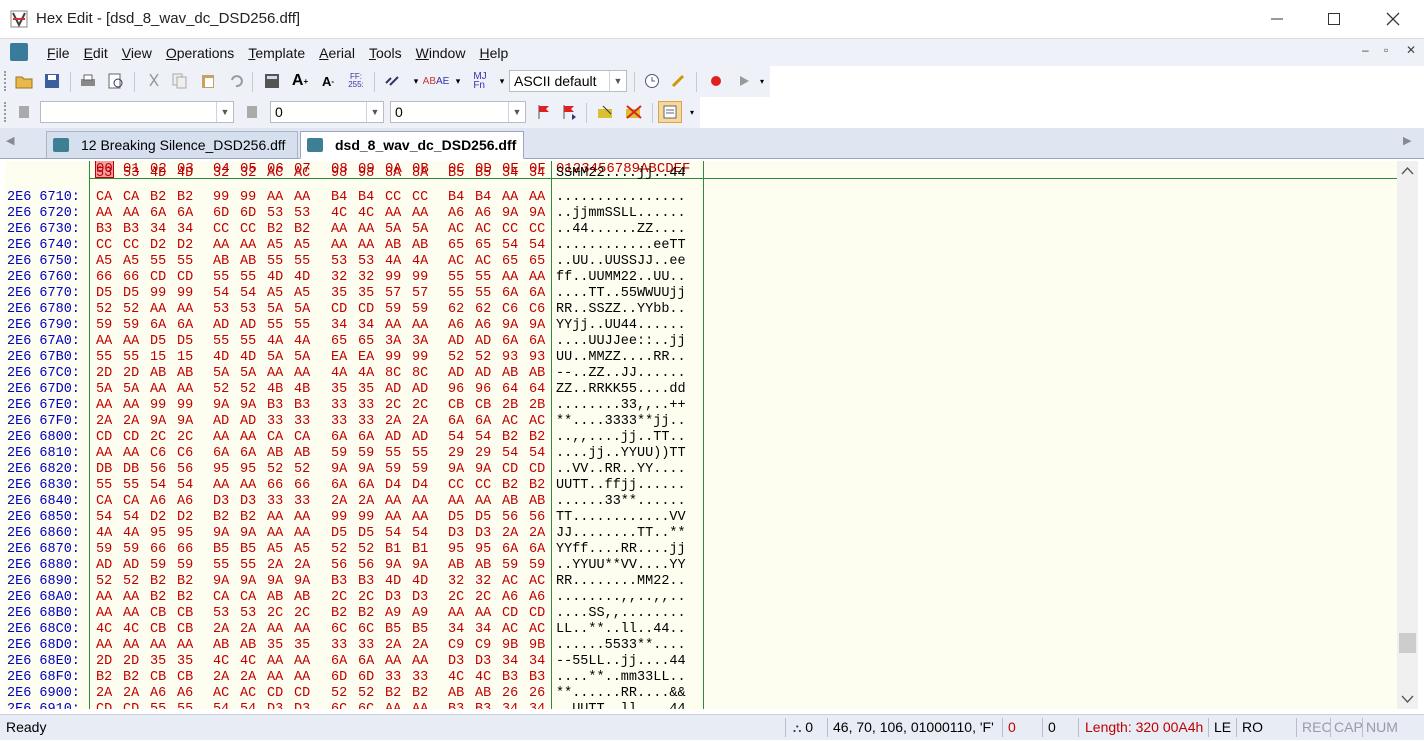  Describe the element at coordinates (104, 277) in the screenshot. I see `hex-byte: 66` at that location.